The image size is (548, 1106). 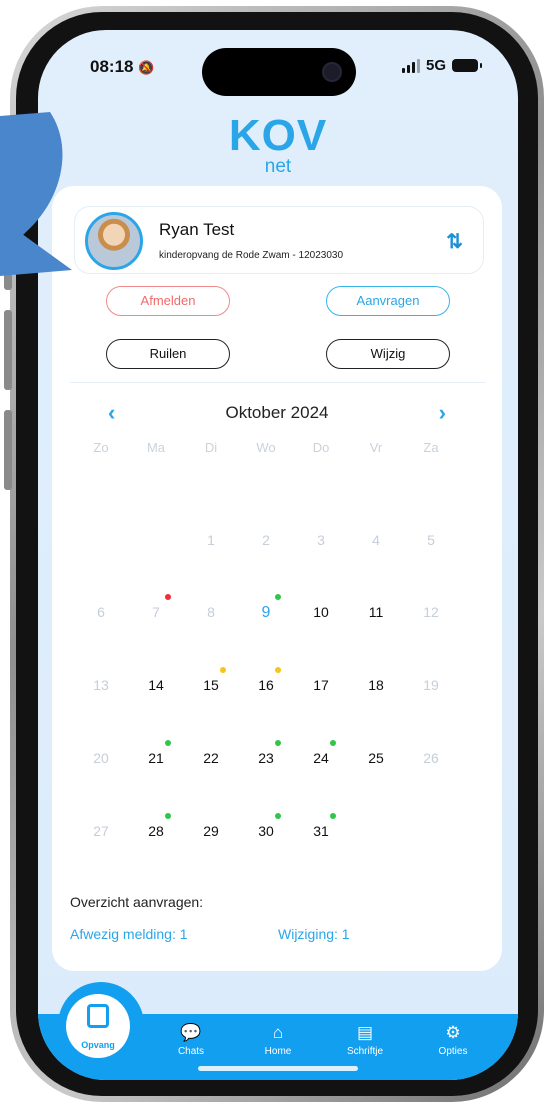 What do you see at coordinates (211, 689) in the screenshot?
I see `calendar-day: 15` at bounding box center [211, 689].